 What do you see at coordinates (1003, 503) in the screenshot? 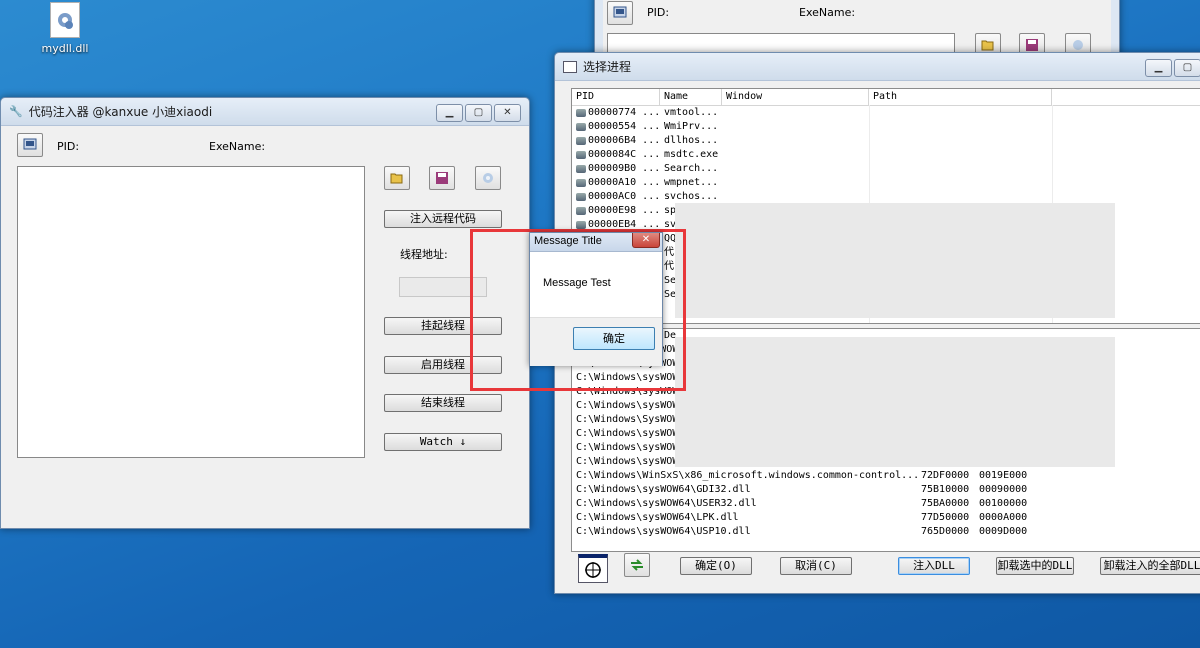
I see `module-size: 00100000` at bounding box center [1003, 503].